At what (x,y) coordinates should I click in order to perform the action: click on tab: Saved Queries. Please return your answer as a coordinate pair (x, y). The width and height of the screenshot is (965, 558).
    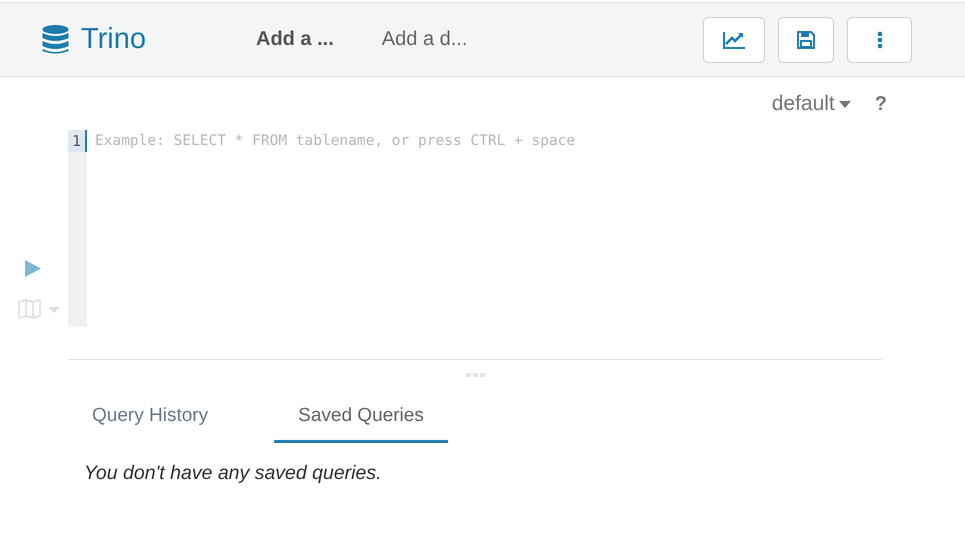
    Looking at the image, I should click on (361, 419).